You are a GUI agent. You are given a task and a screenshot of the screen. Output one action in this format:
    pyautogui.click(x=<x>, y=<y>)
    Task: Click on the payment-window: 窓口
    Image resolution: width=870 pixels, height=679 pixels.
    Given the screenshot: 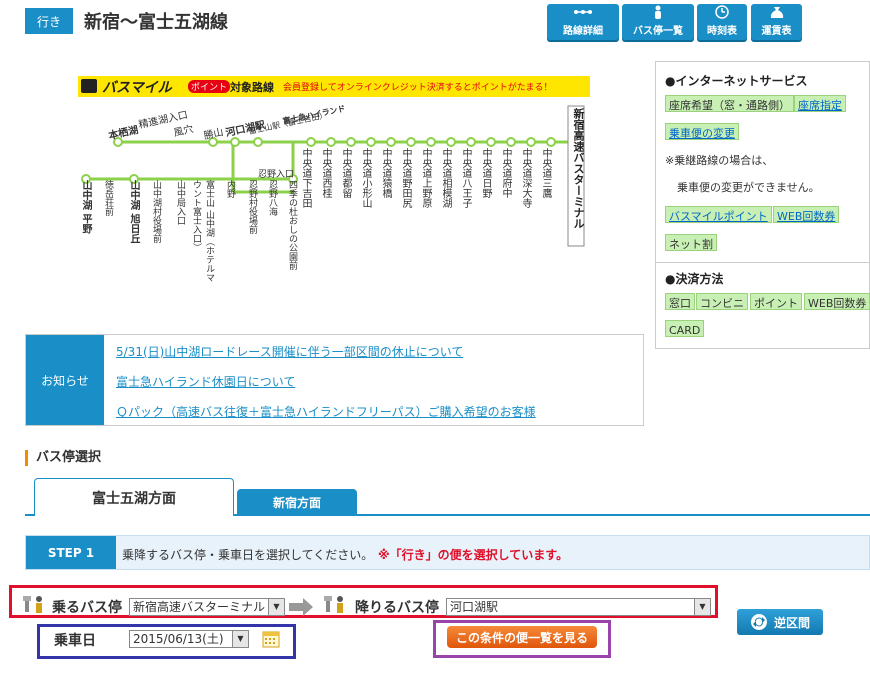 What is the action you would take?
    pyautogui.click(x=680, y=301)
    